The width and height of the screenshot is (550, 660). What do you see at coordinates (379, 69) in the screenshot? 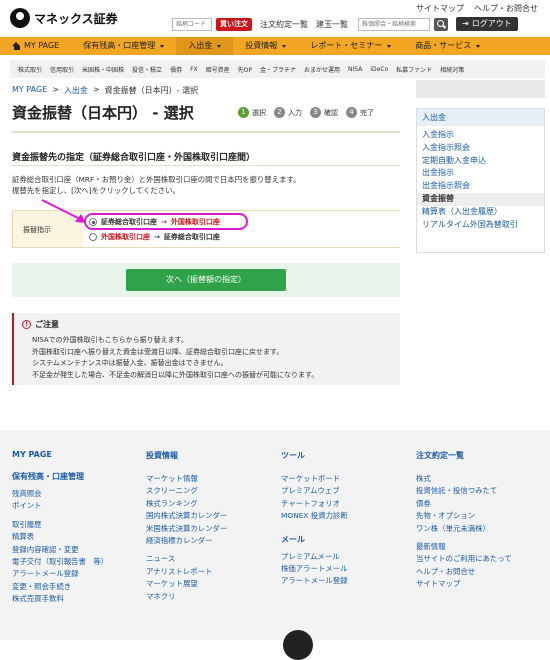
I see `subnav-item: iDeCo` at bounding box center [379, 69].